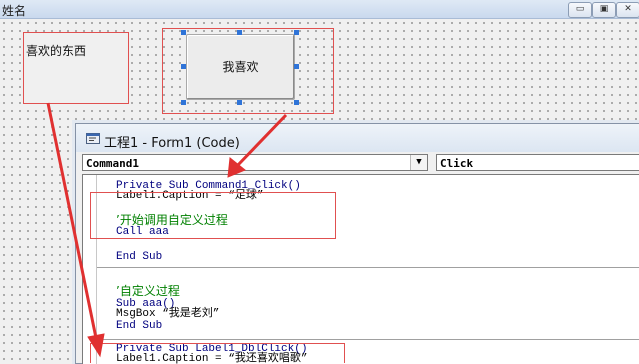  I want to click on label1-control: 喜欢的东西, so click(76, 68).